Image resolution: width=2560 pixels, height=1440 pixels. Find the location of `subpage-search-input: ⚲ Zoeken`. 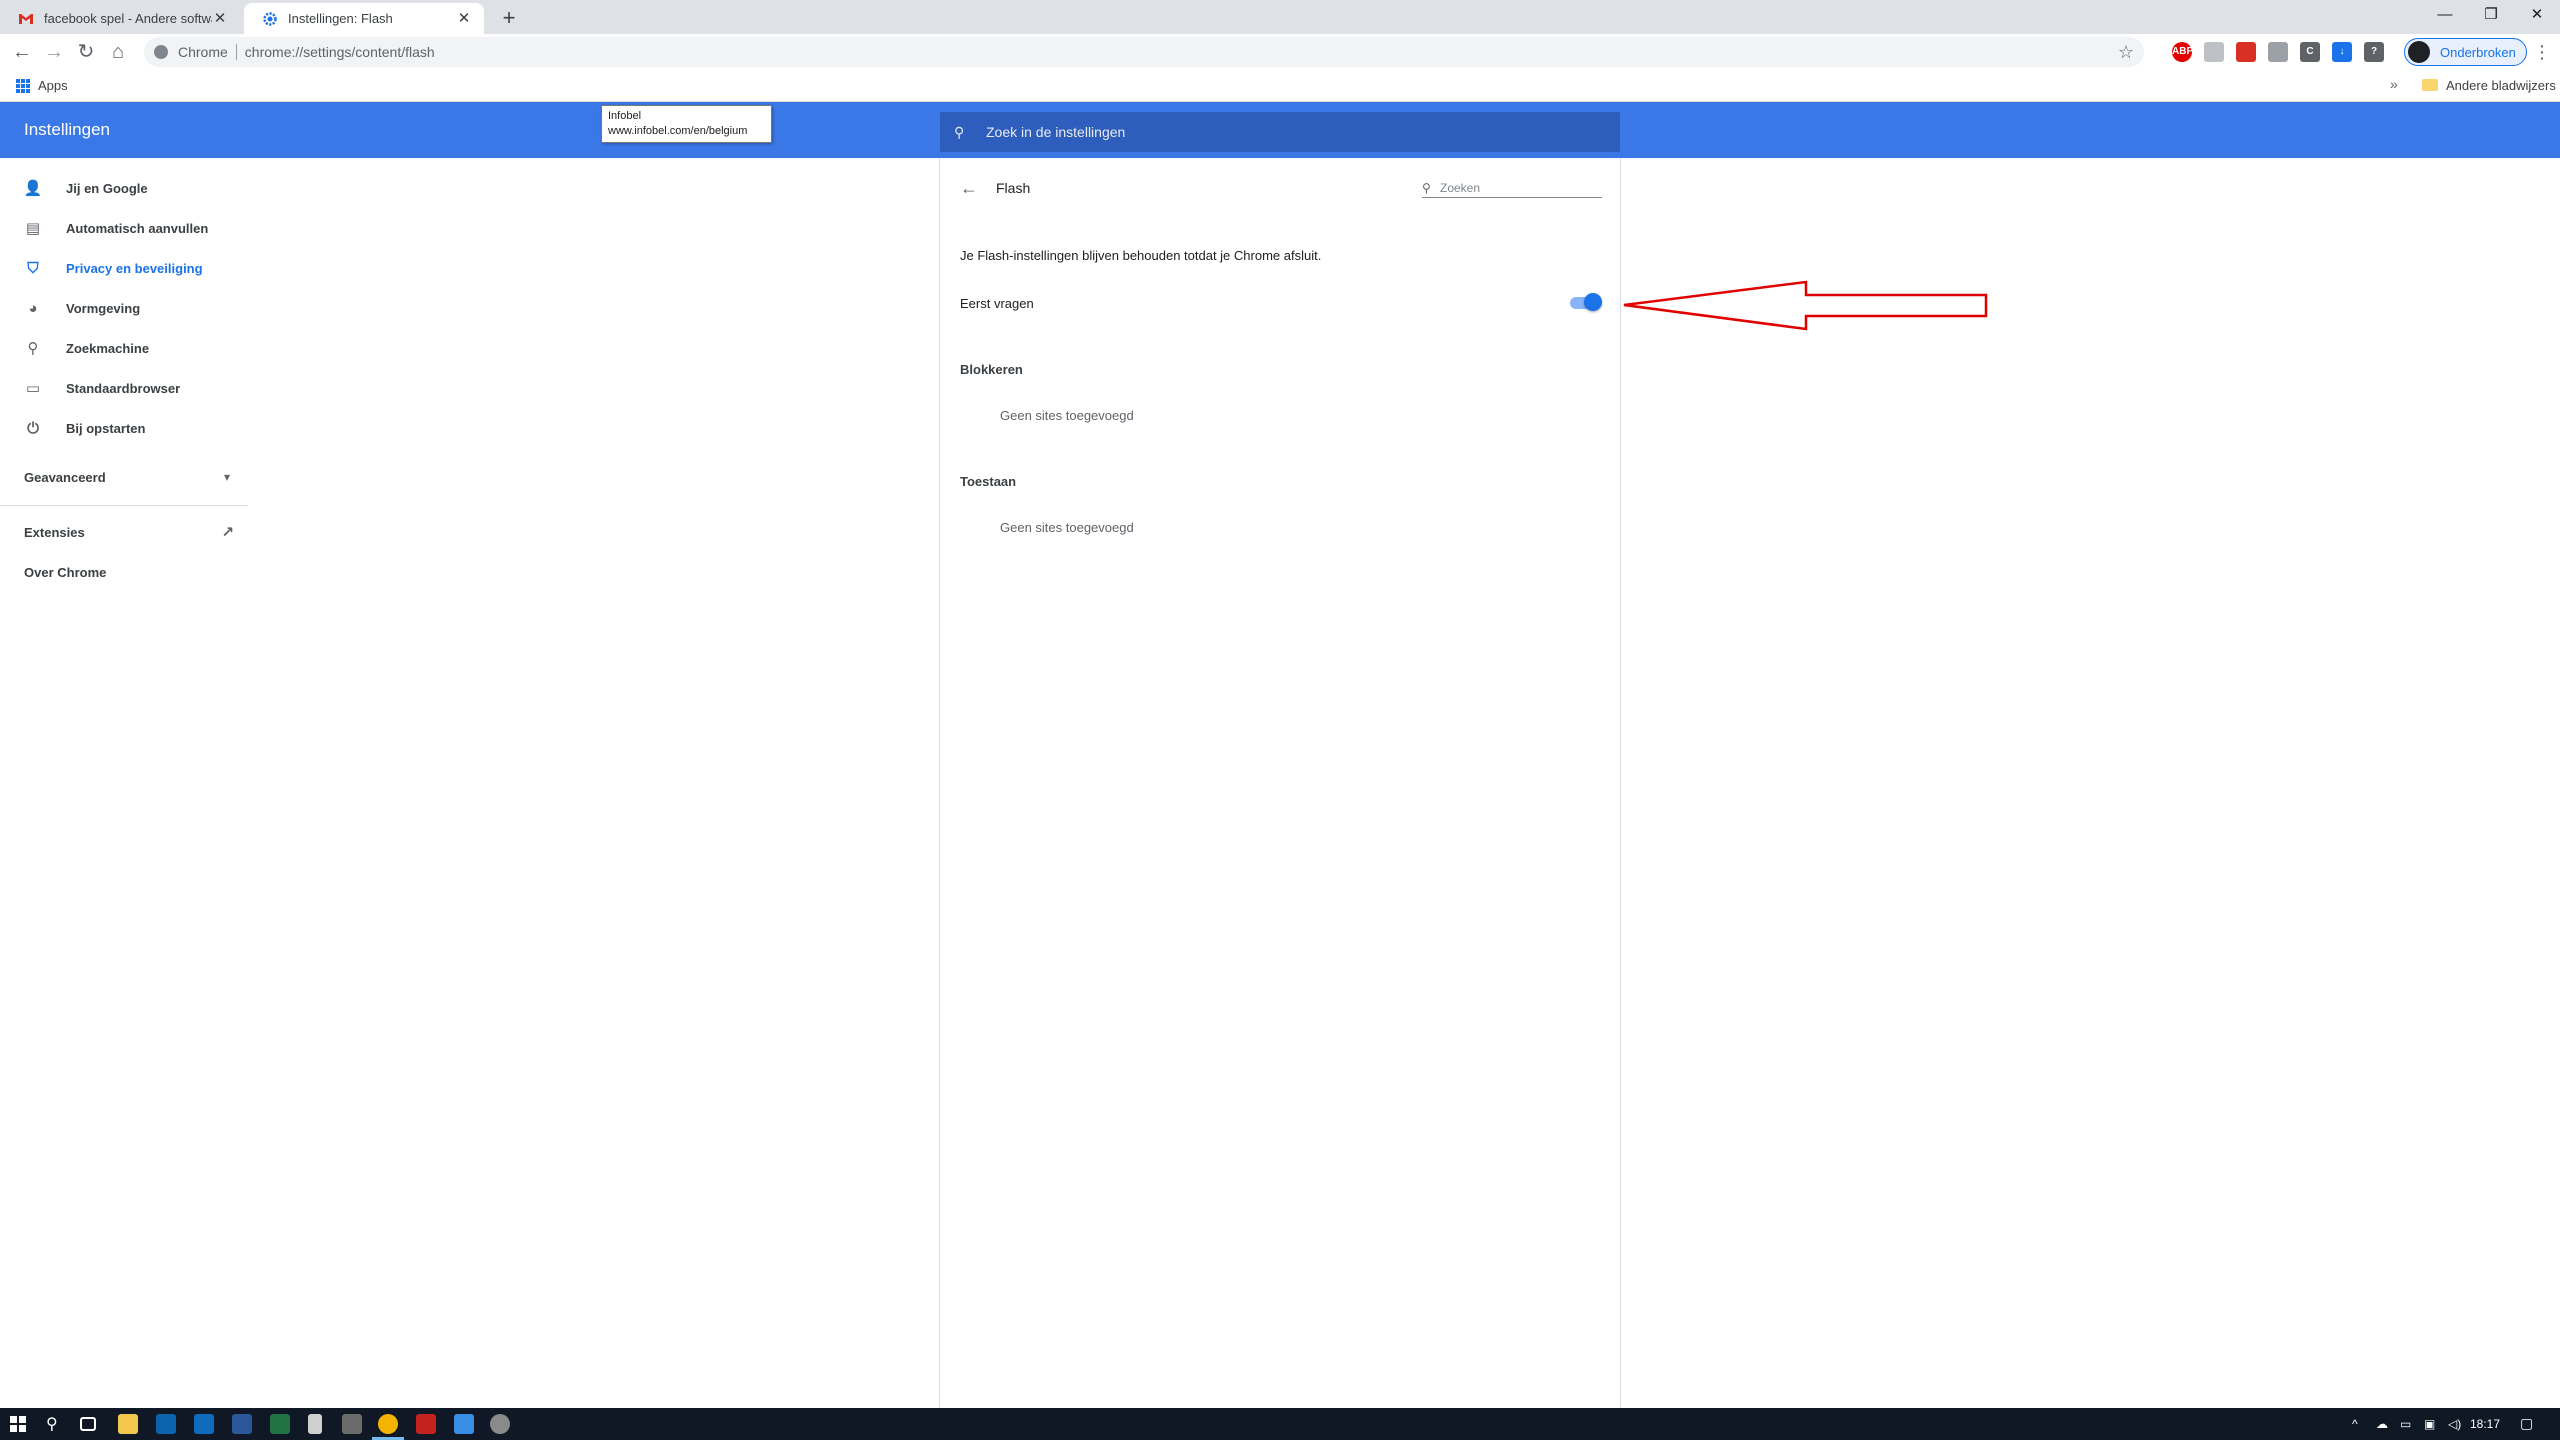

subpage-search-input: ⚲ Zoeken is located at coordinates (1512, 188).